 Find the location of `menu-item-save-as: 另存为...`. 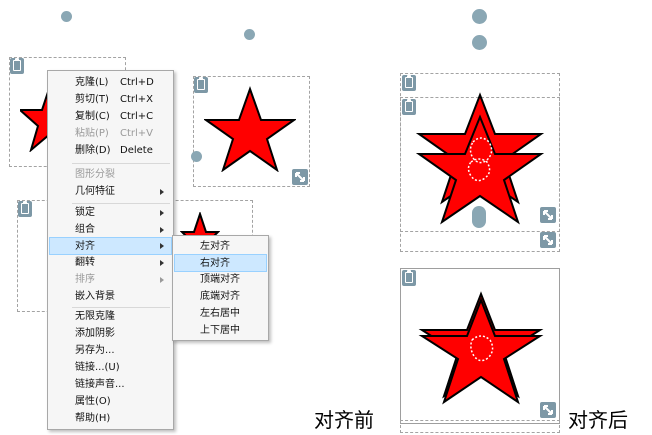

menu-item-save-as: 另存为... is located at coordinates (110, 351).